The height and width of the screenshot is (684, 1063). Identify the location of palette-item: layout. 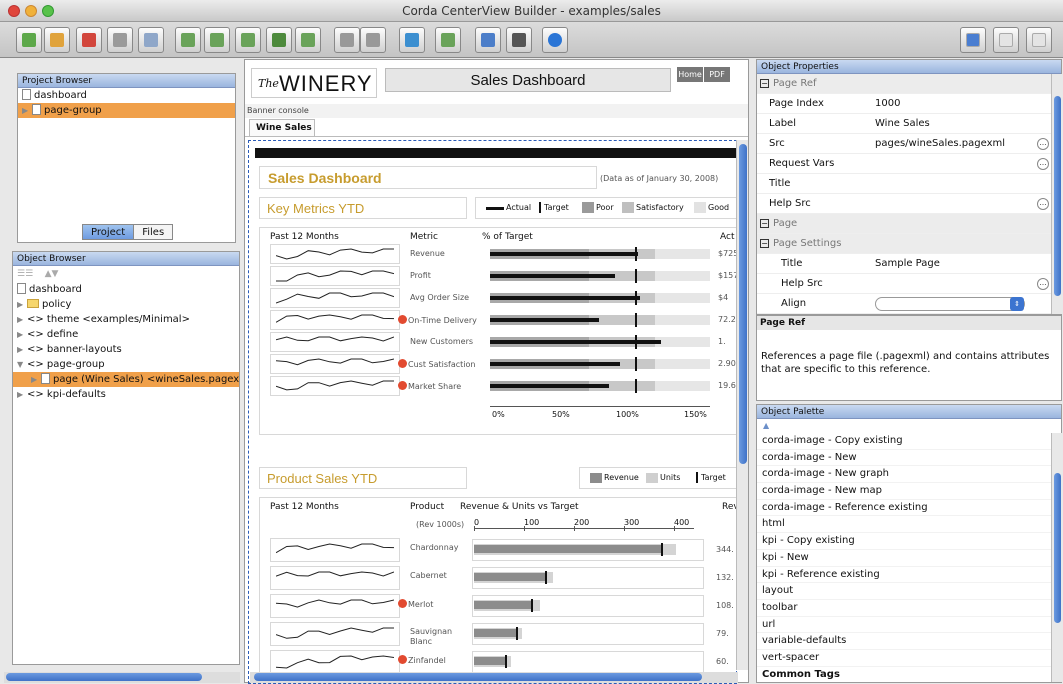
(909, 591).